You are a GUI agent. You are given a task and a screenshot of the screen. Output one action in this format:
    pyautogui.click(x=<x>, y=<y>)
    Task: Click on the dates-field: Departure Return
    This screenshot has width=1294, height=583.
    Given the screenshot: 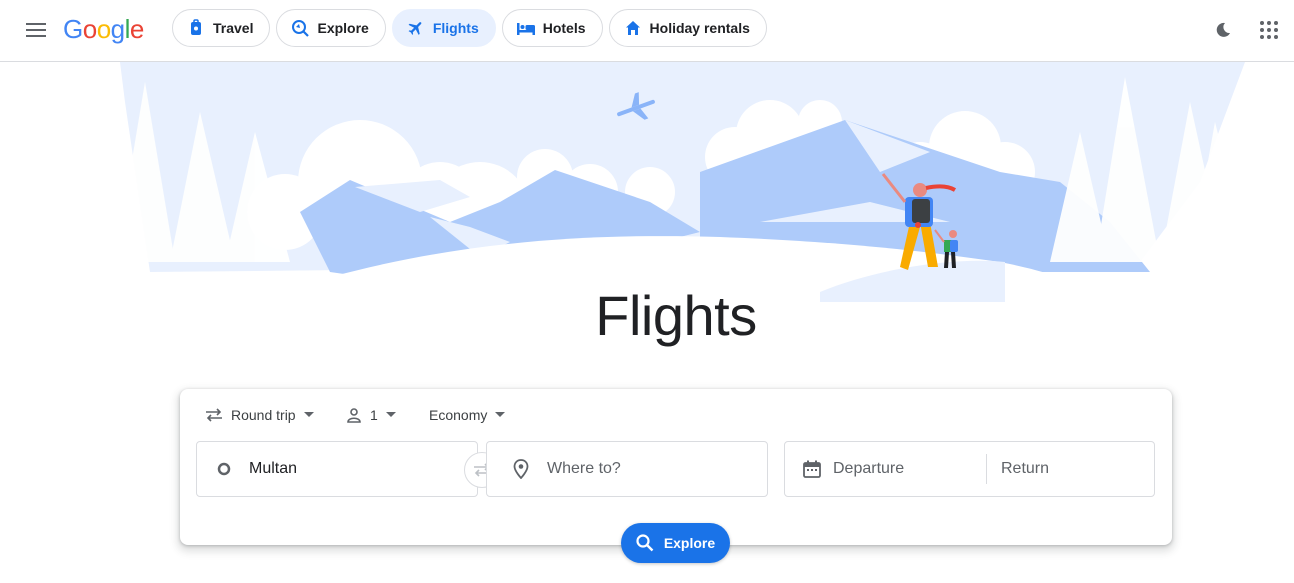 What is the action you would take?
    pyautogui.click(x=969, y=469)
    